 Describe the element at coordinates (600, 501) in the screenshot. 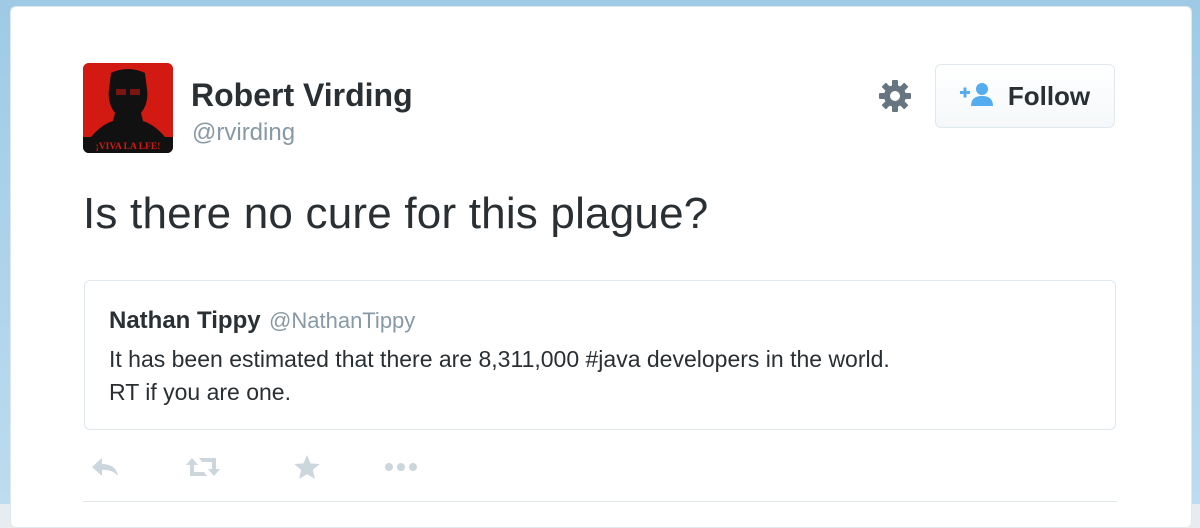

I see `divider` at that location.